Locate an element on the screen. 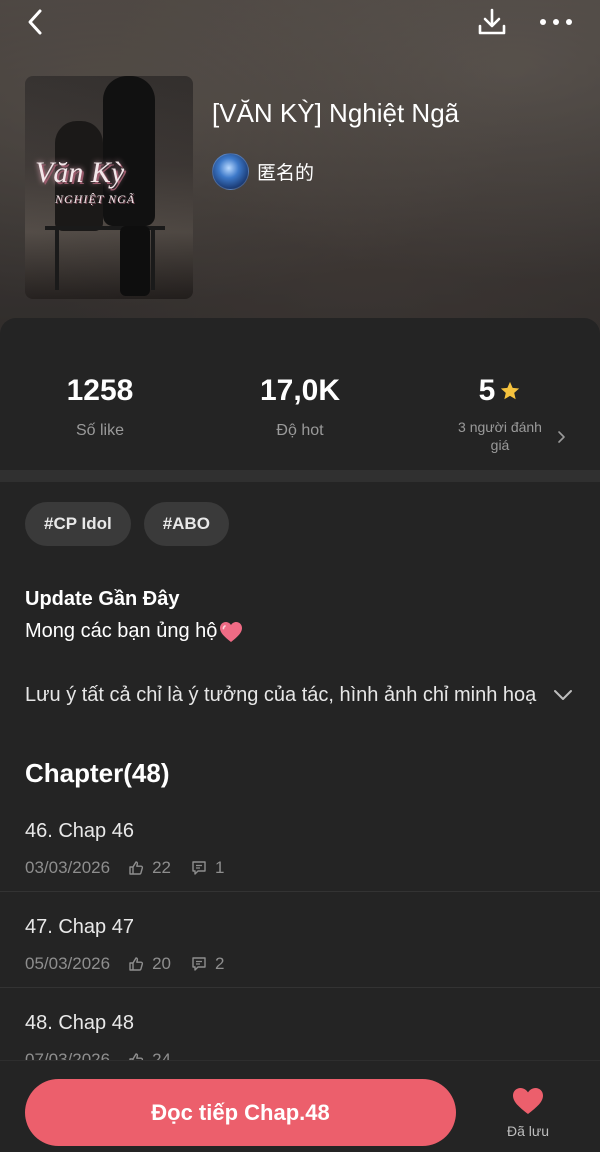 The height and width of the screenshot is (1152, 600). chapter-item: 46. Chap 46 03/03/2026 22 1 is located at coordinates (300, 844).